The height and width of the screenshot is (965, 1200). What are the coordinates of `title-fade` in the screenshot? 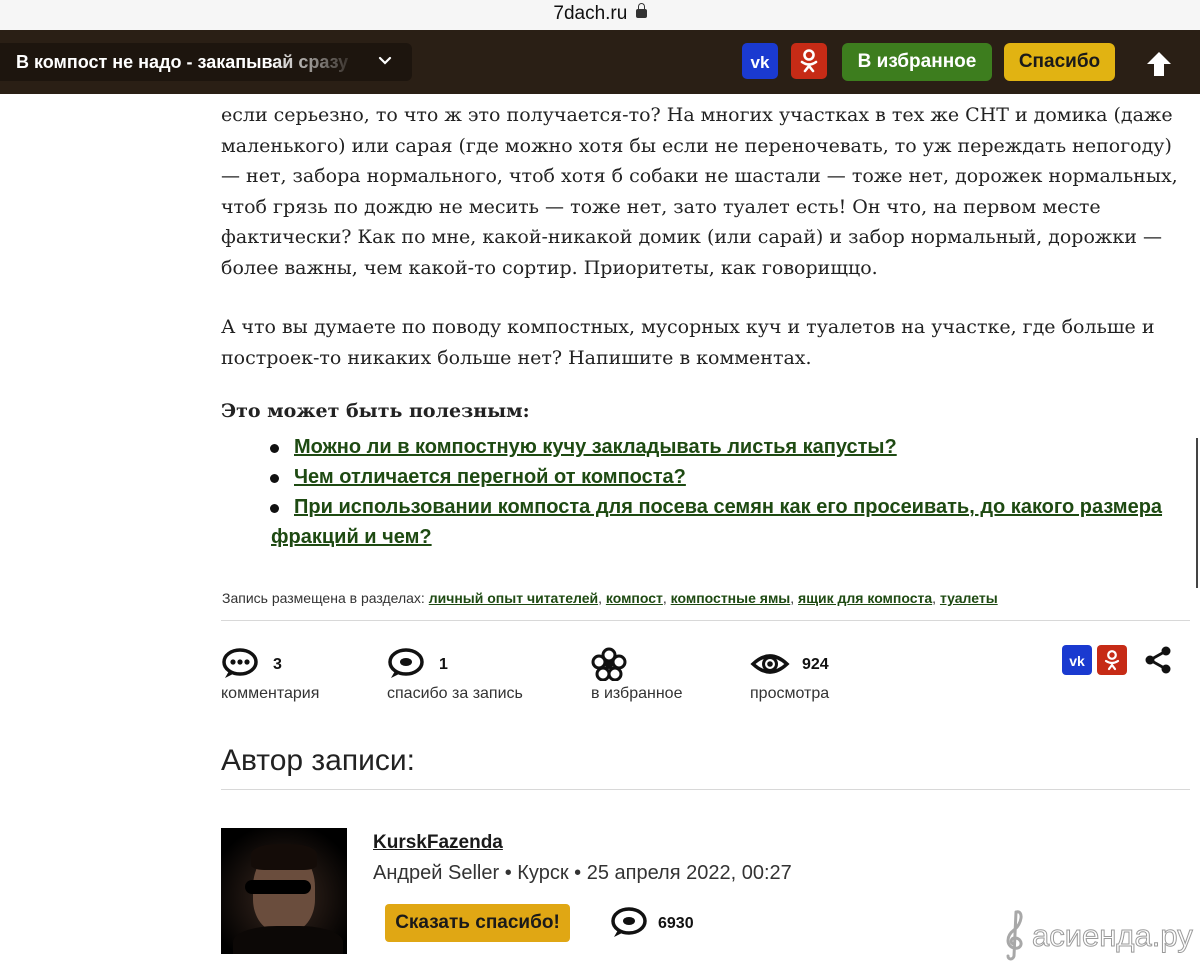 It's located at (315, 62).